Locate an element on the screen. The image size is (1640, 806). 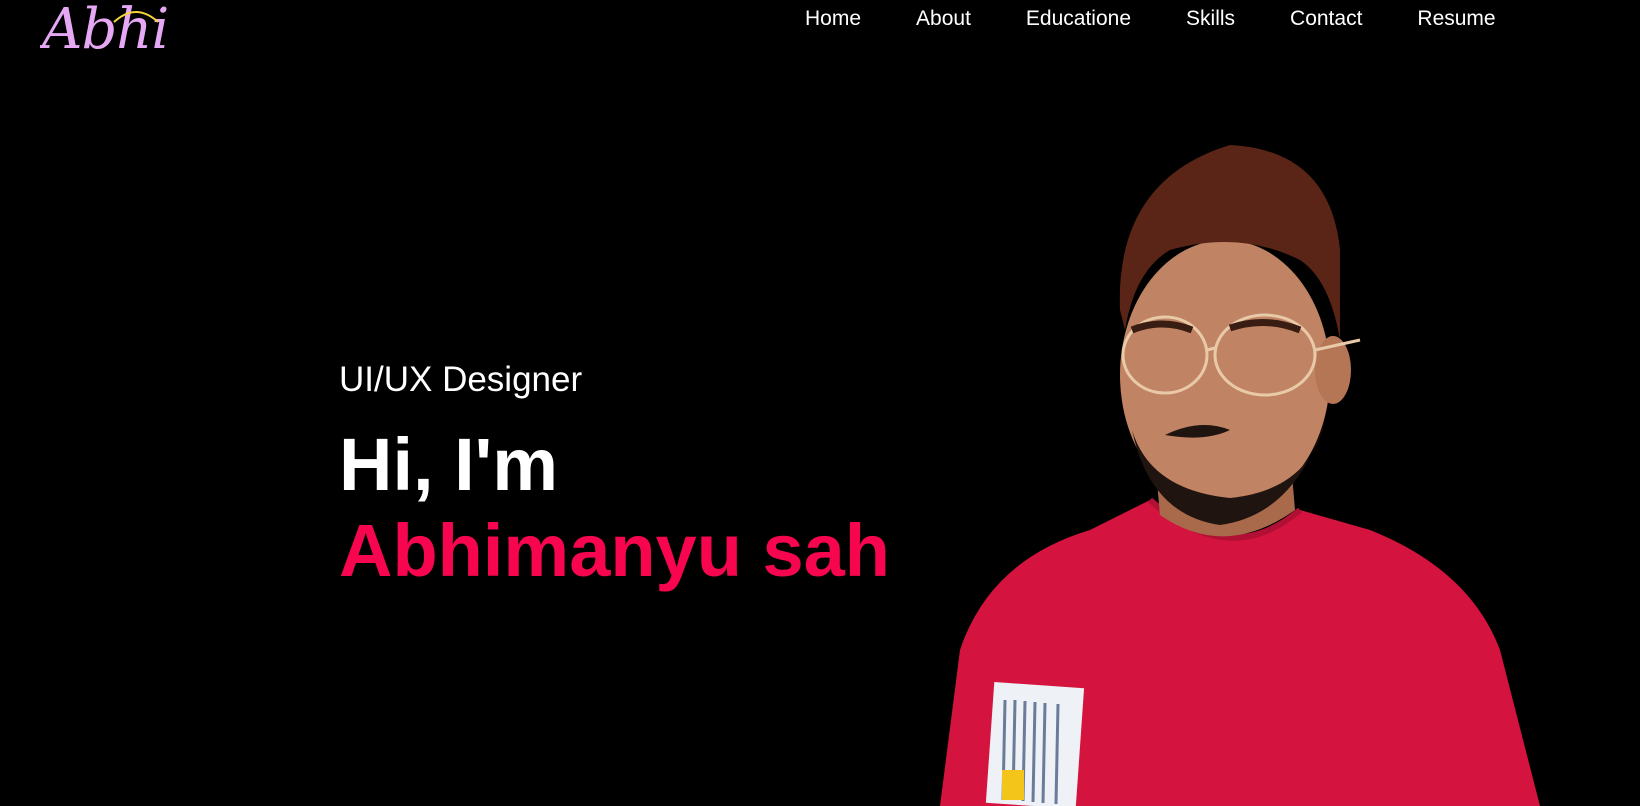
nav-resume-link: Resume is located at coordinates (1456, 19).